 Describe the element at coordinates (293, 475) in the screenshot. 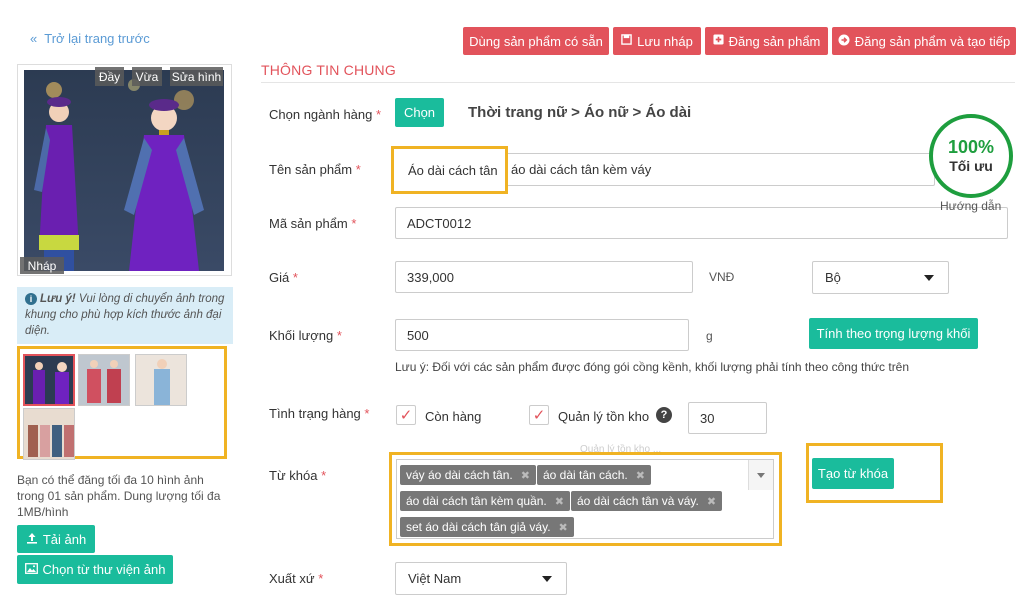

I see `keyword-label-text: Từ khóa` at that location.